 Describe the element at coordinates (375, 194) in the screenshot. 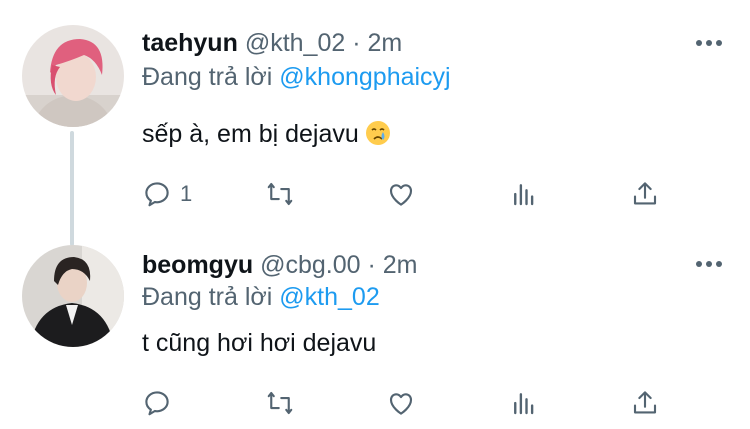

I see `tweet-actions: 1` at that location.